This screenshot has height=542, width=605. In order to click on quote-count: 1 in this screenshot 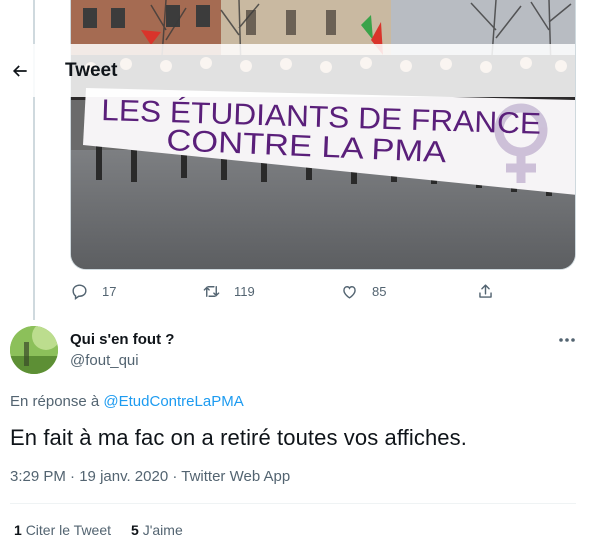, I will do `click(18, 530)`.